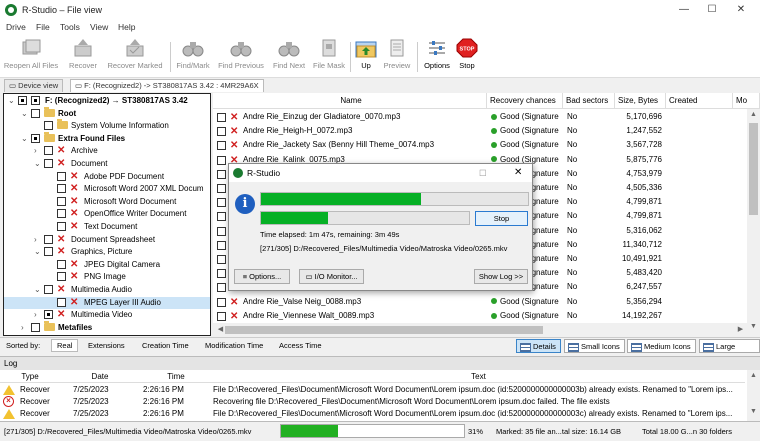  What do you see at coordinates (16, 27) in the screenshot?
I see `menu-drive: Drive` at bounding box center [16, 27].